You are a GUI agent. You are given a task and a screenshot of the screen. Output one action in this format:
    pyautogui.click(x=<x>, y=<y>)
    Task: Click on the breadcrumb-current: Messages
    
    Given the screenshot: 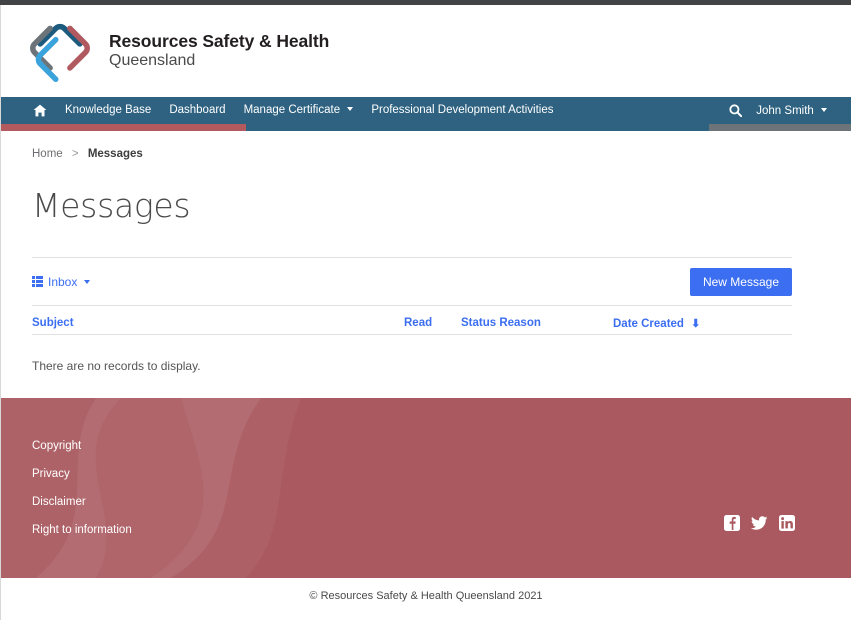 What is the action you would take?
    pyautogui.click(x=115, y=154)
    